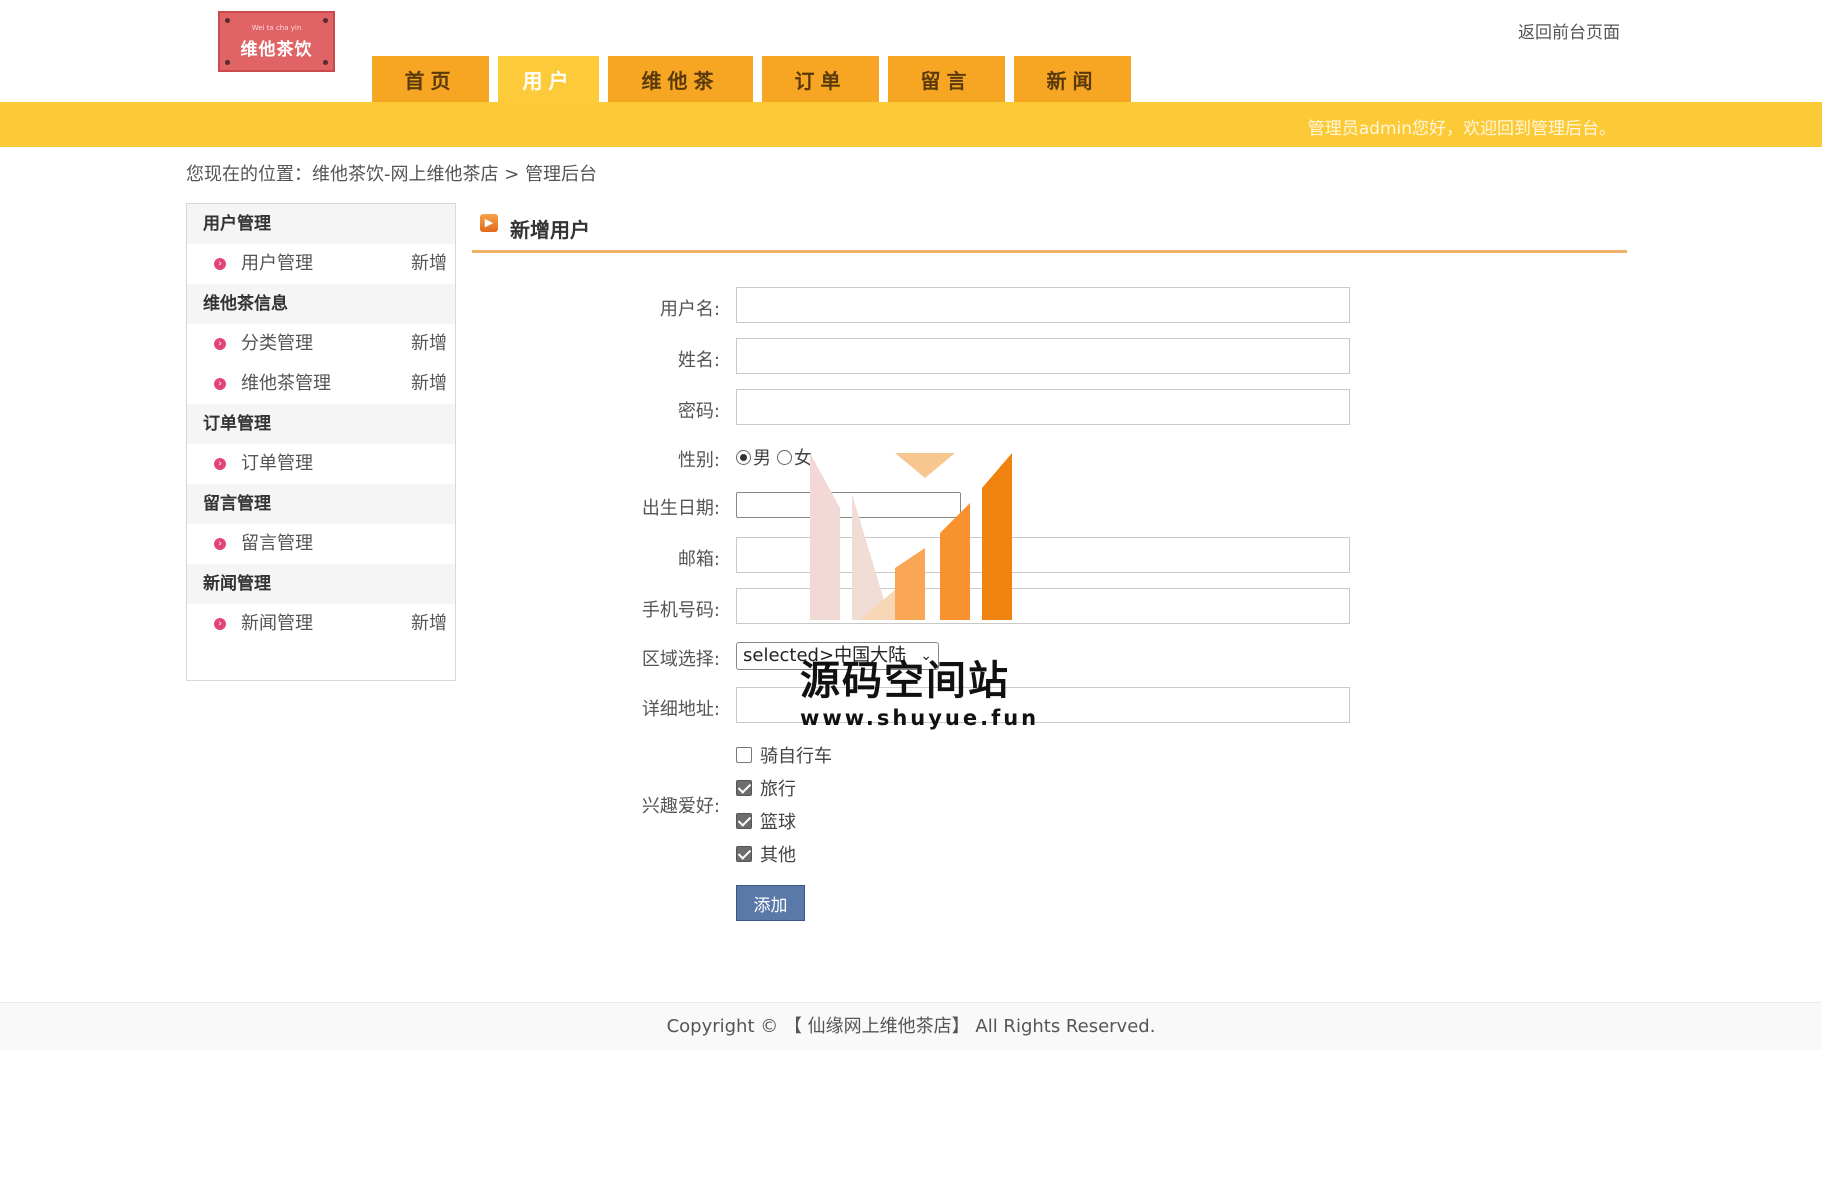  Describe the element at coordinates (680, 79) in the screenshot. I see `nav-tab-tea: 维他茶` at that location.